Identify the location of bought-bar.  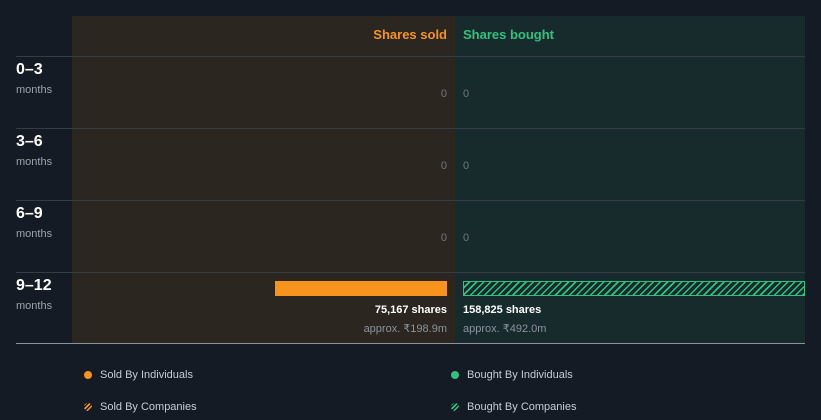
(634, 288).